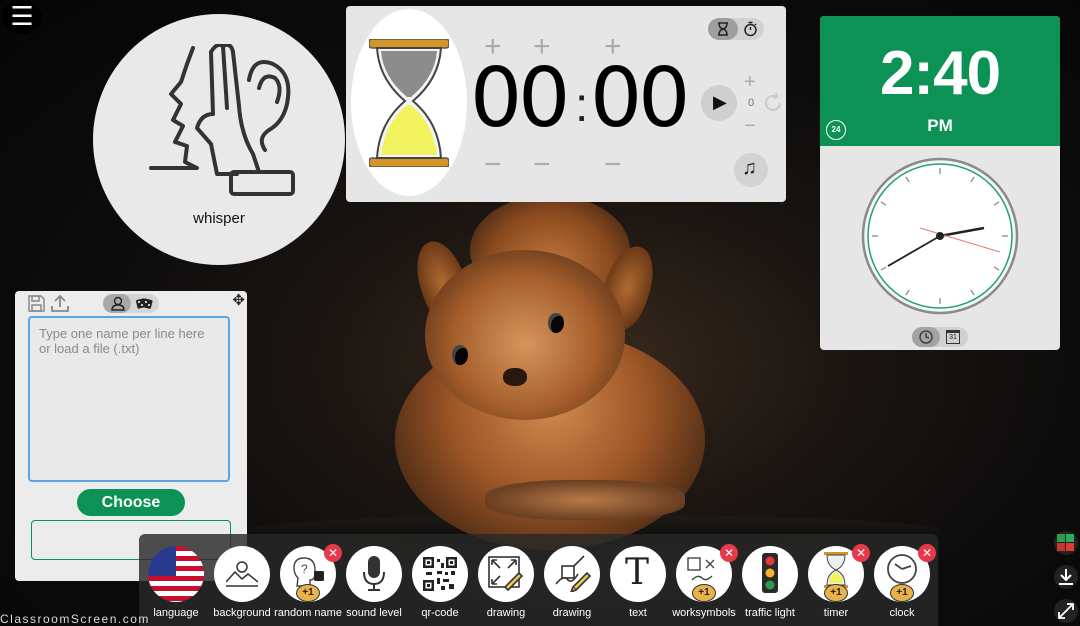  Describe the element at coordinates (219, 218) in the screenshot. I see `whisper-label: whisper` at that location.